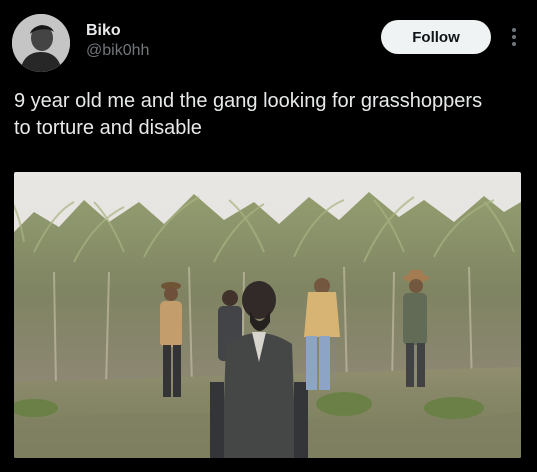 The height and width of the screenshot is (472, 537). What do you see at coordinates (103, 31) in the screenshot?
I see `author-name: Biko` at bounding box center [103, 31].